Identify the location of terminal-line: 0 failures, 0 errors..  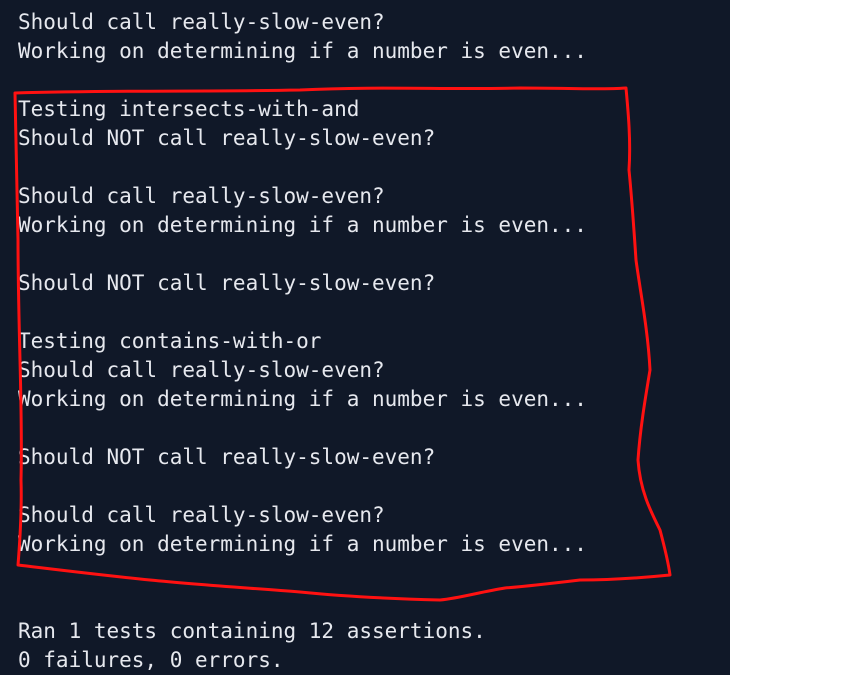
(151, 660).